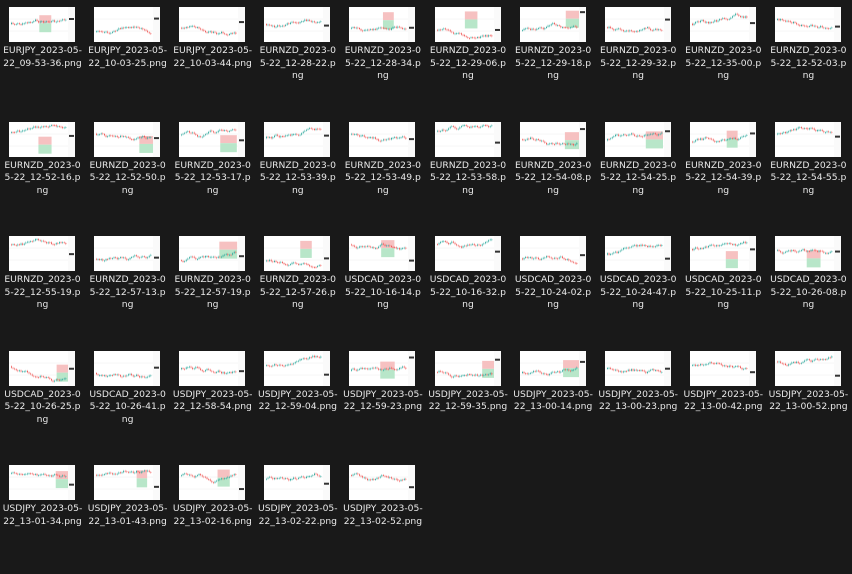 The image size is (852, 574). I want to click on file-name-label: USDJPY_2023-05-22_13-01-43.png, so click(127, 515).